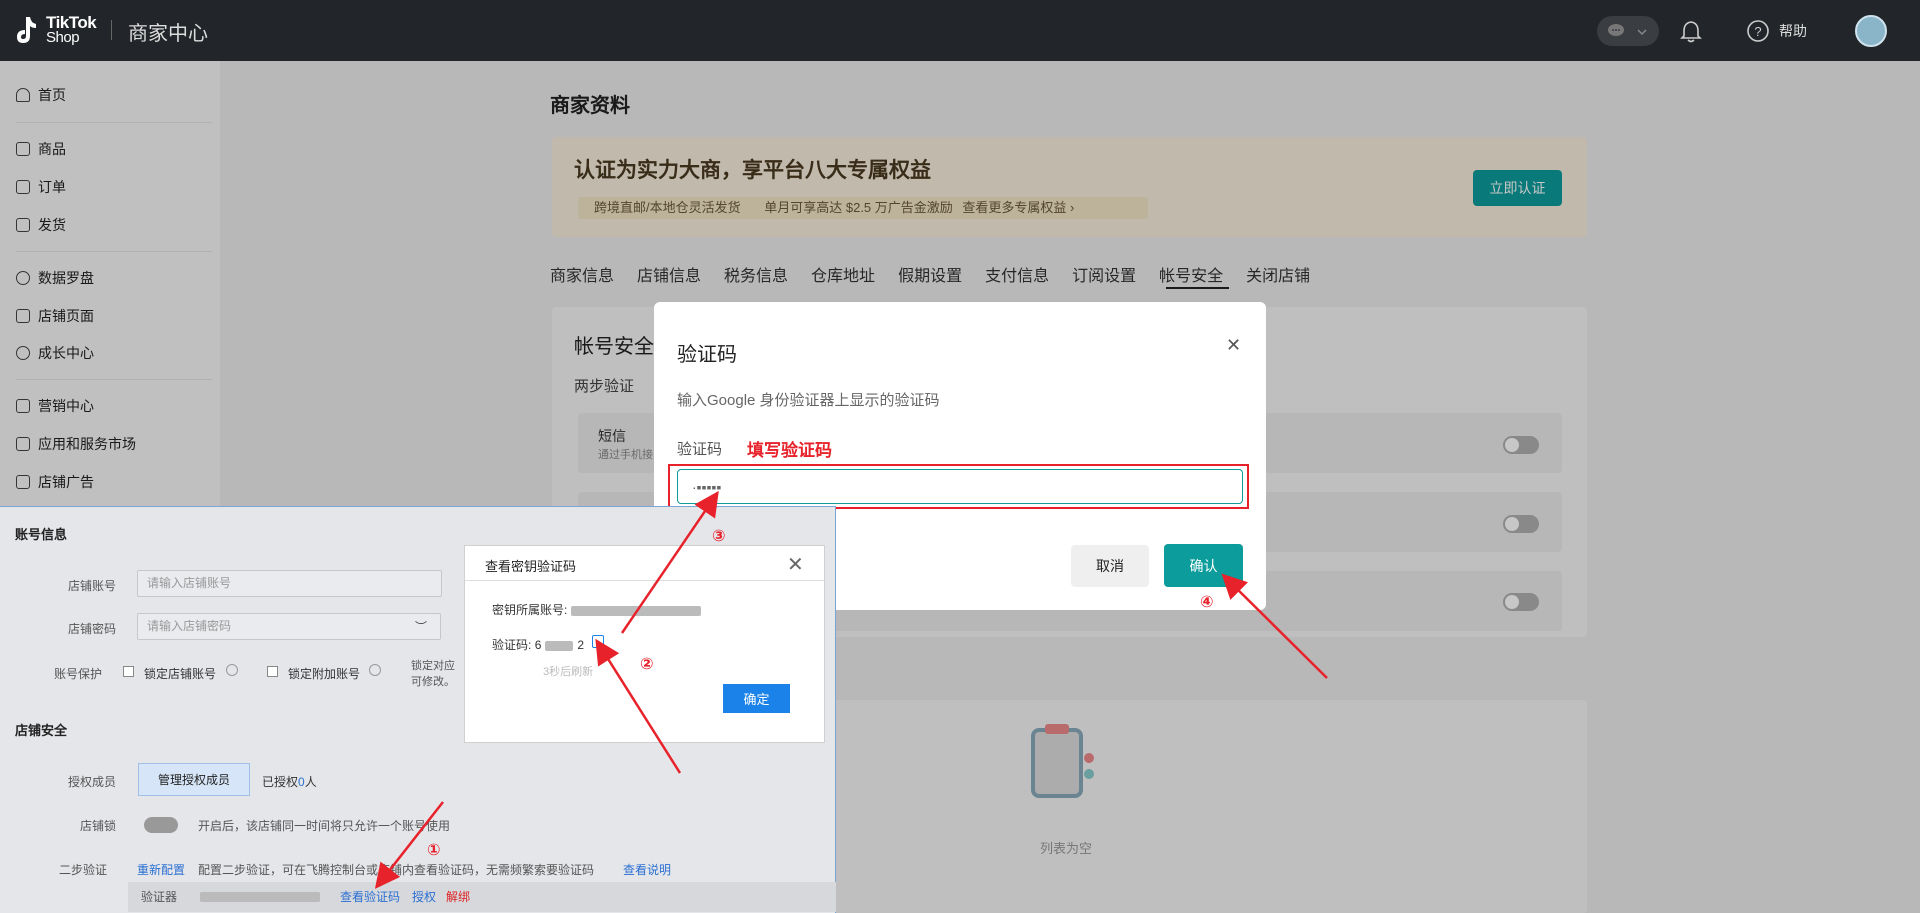 The width and height of the screenshot is (1920, 913). Describe the element at coordinates (647, 664) in the screenshot. I see `annotation-number-2: ②` at that location.